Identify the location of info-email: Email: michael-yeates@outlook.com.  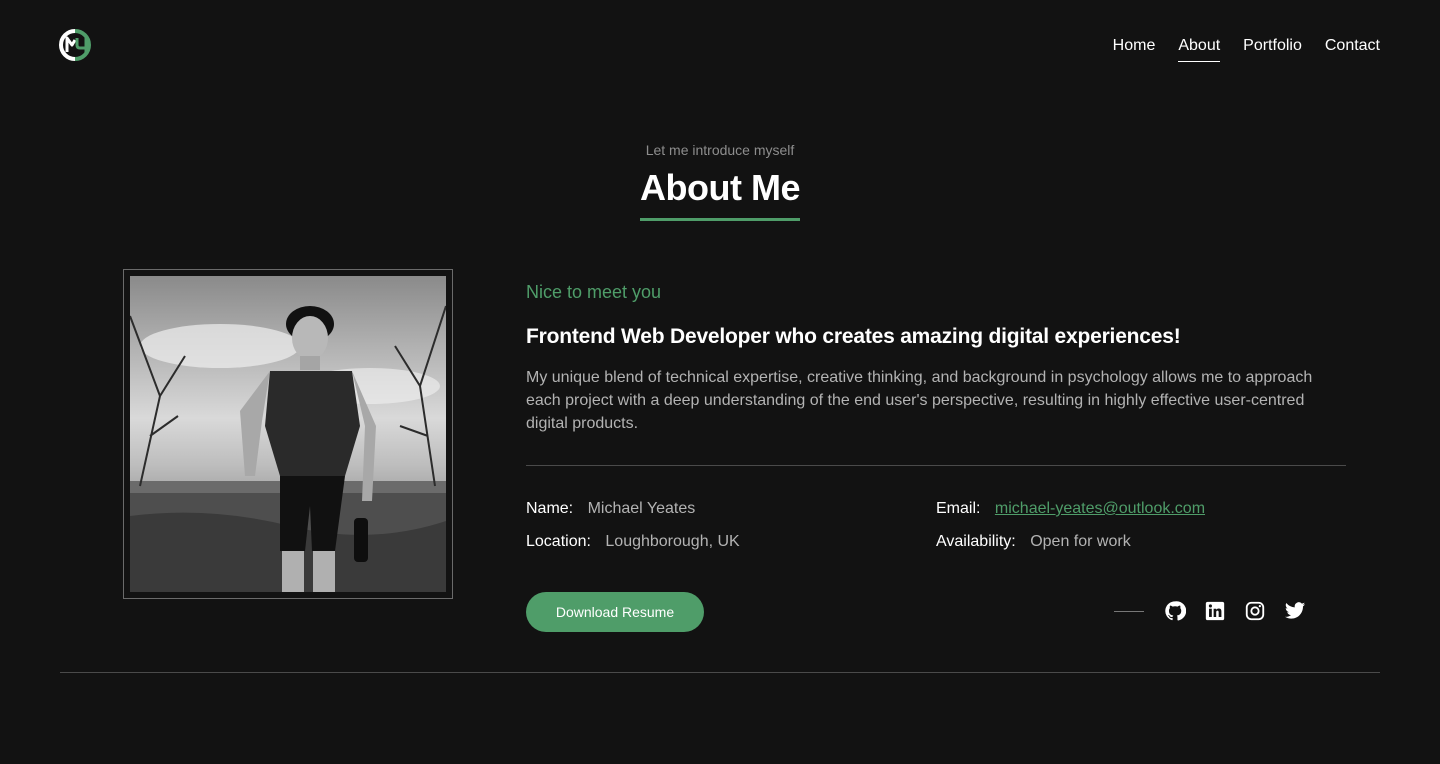
(1141, 508).